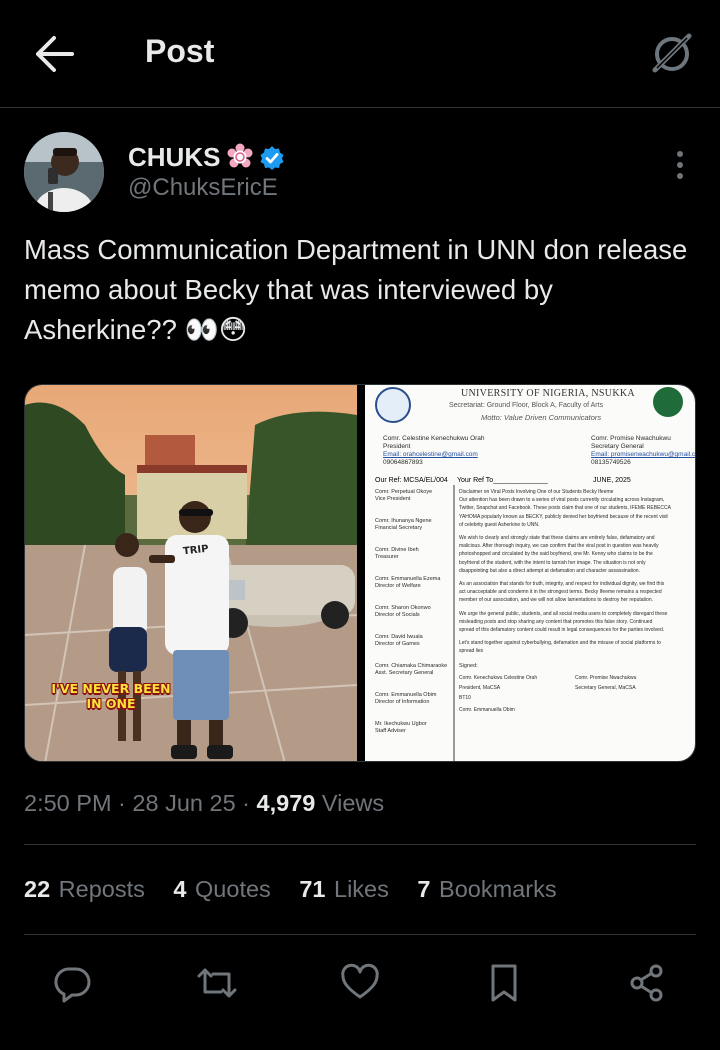 This screenshot has height=1050, width=720. Describe the element at coordinates (111, 696) in the screenshot. I see `photo-caption: I'VE NEVER BEEN IN ONE` at that location.